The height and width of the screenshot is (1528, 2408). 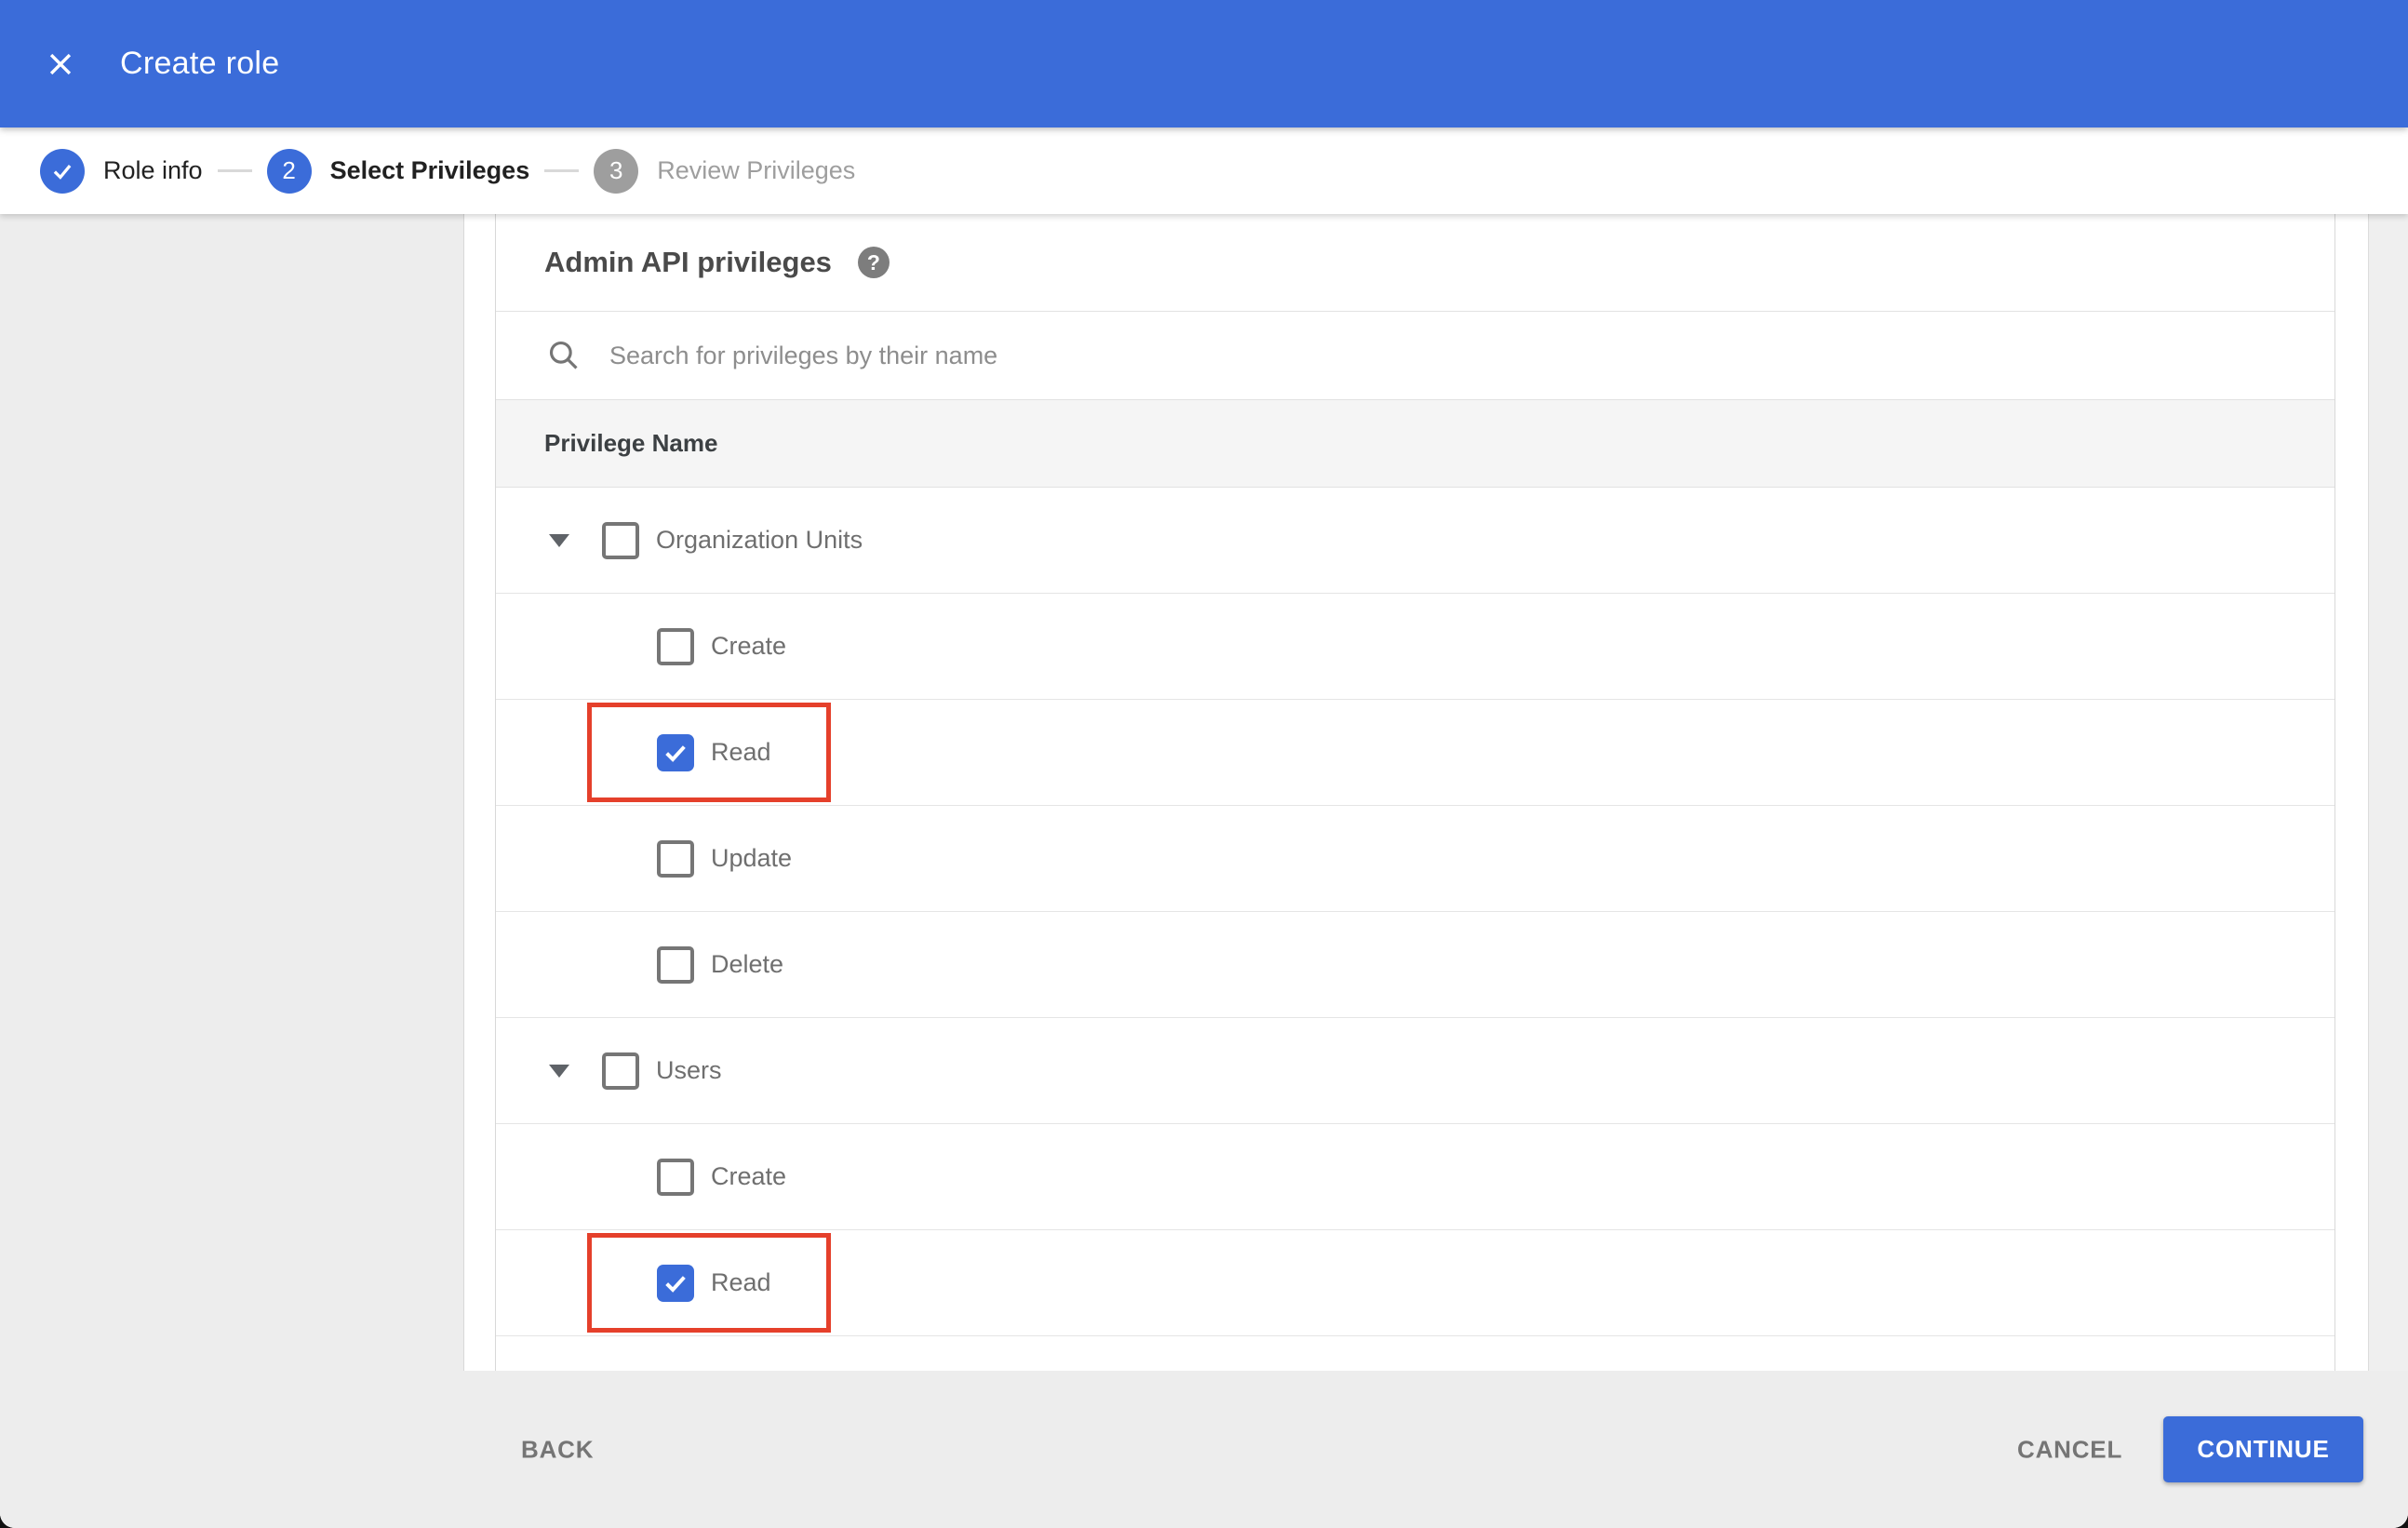 What do you see at coordinates (757, 170) in the screenshot?
I see `step-label: Review Privileges` at bounding box center [757, 170].